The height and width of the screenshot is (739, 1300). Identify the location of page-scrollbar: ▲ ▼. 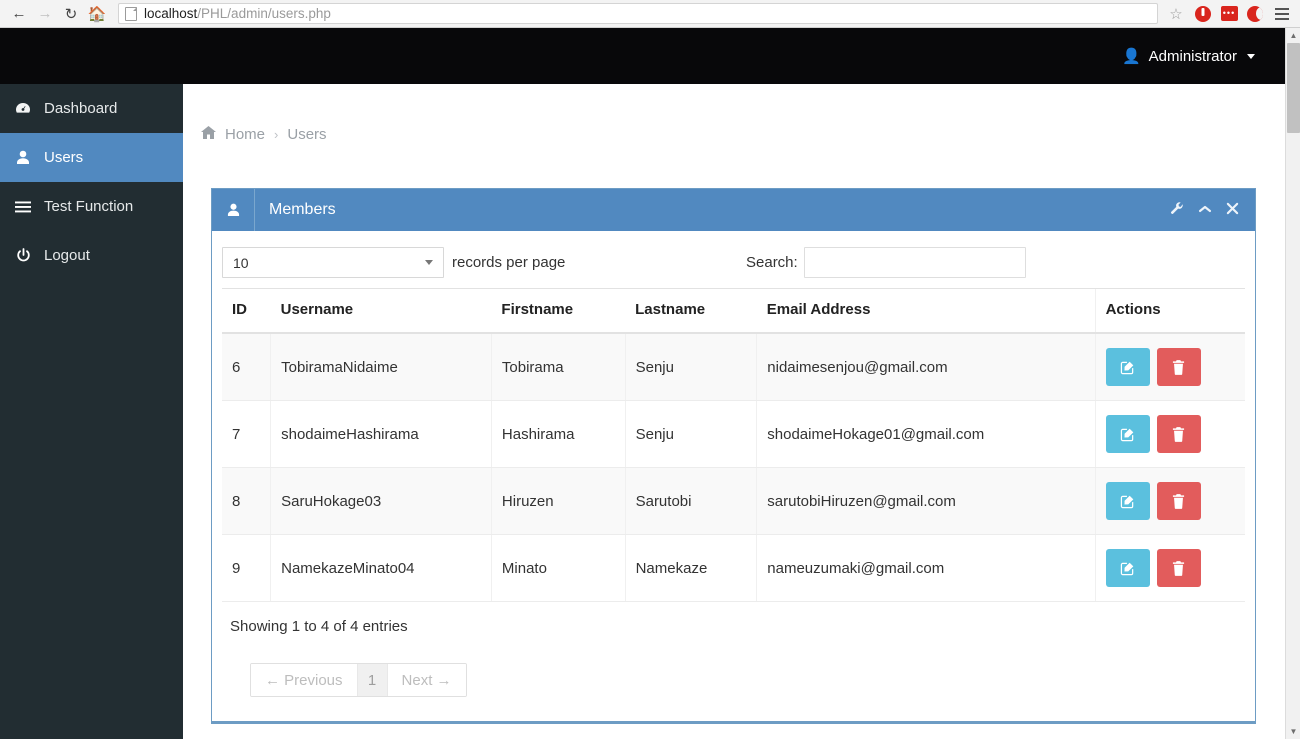
(1292, 383).